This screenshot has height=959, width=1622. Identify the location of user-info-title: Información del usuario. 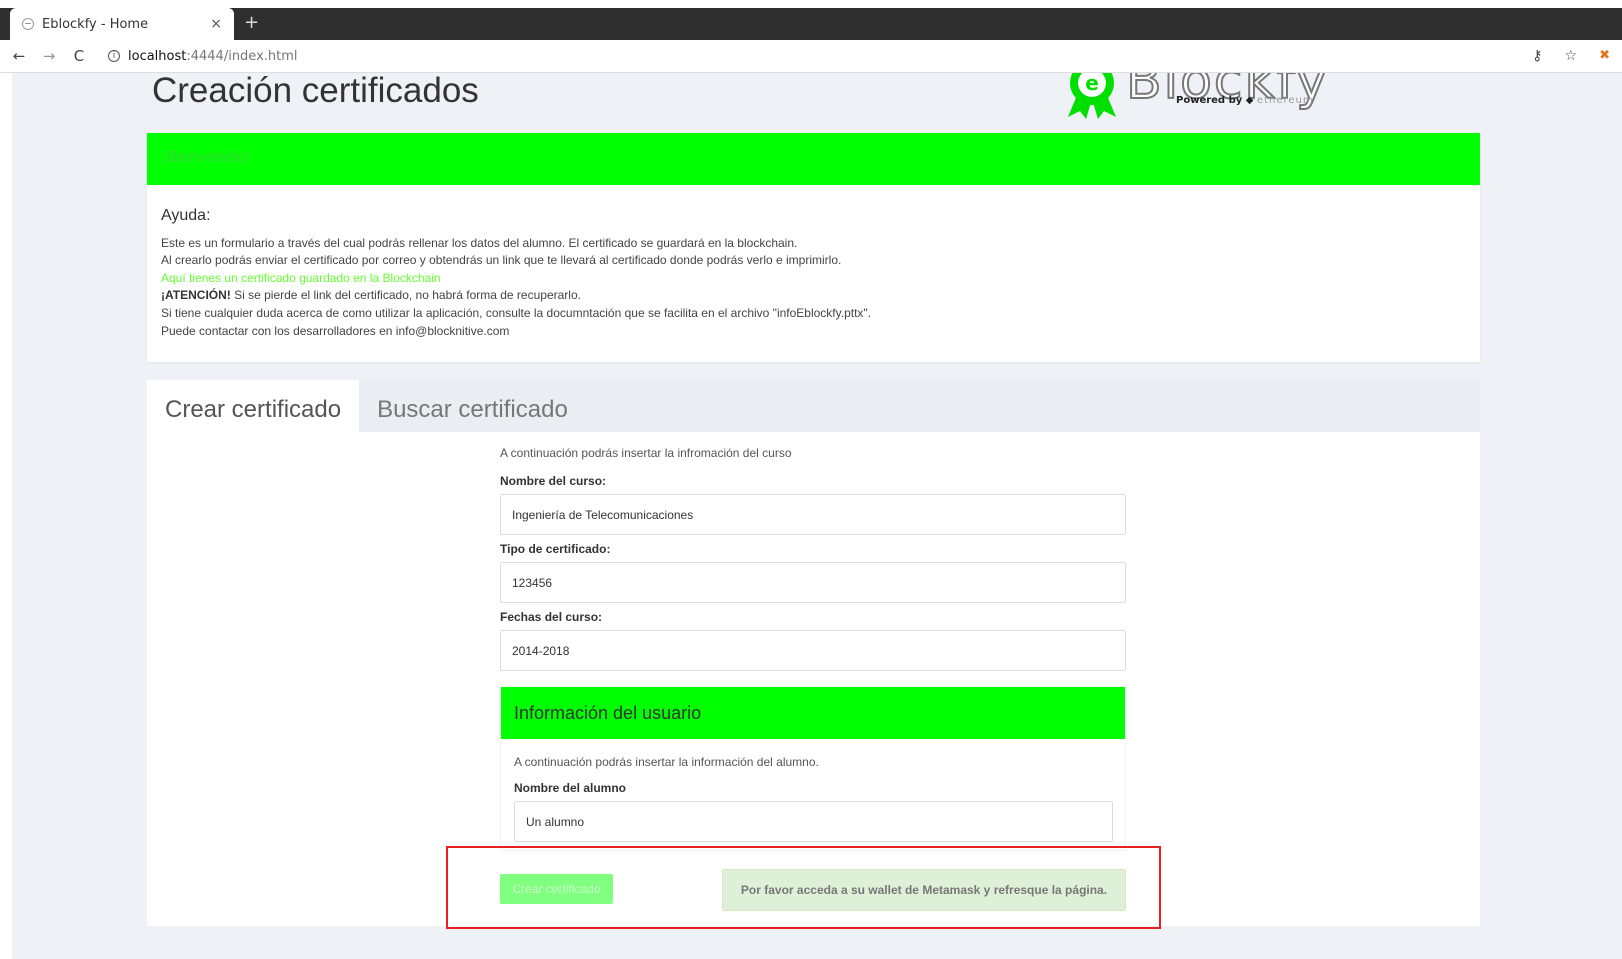
(813, 713).